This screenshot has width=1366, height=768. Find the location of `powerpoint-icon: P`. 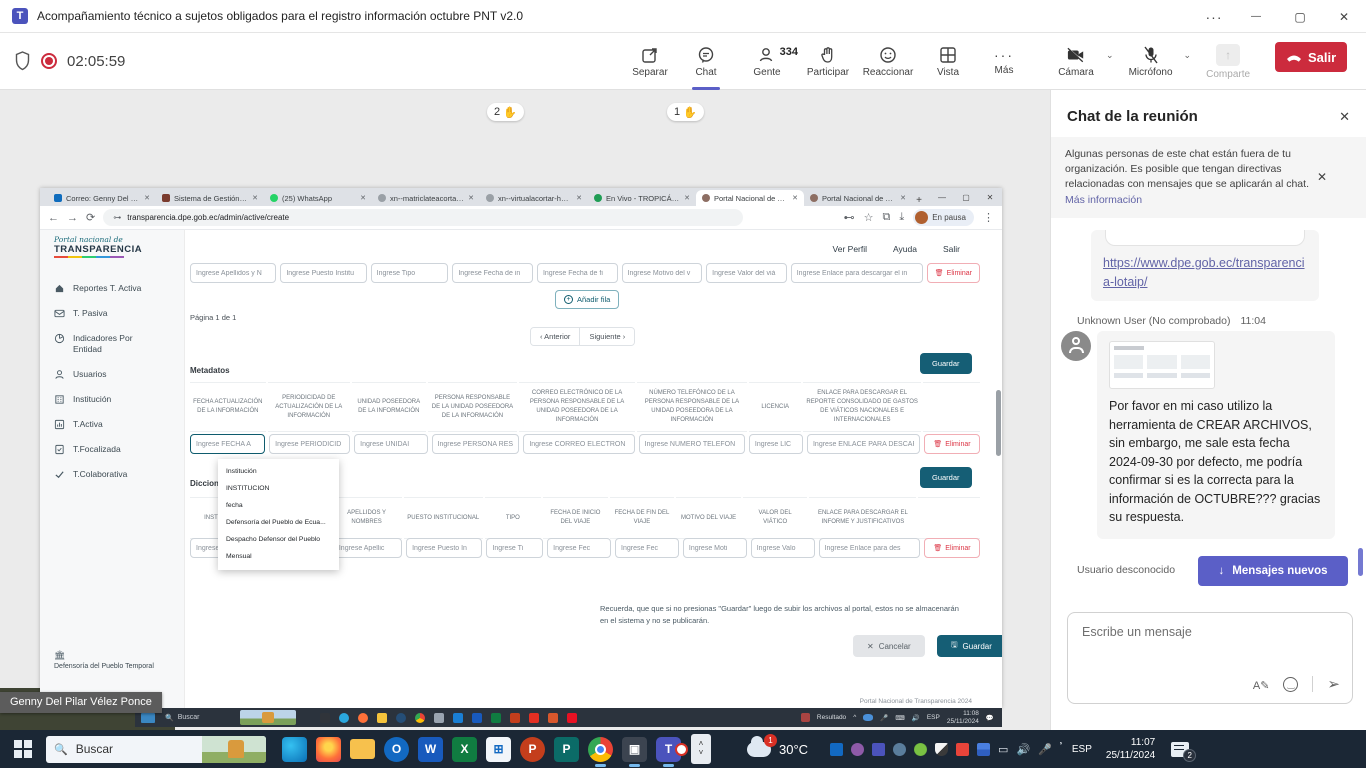

powerpoint-icon: P is located at coordinates (532, 749).